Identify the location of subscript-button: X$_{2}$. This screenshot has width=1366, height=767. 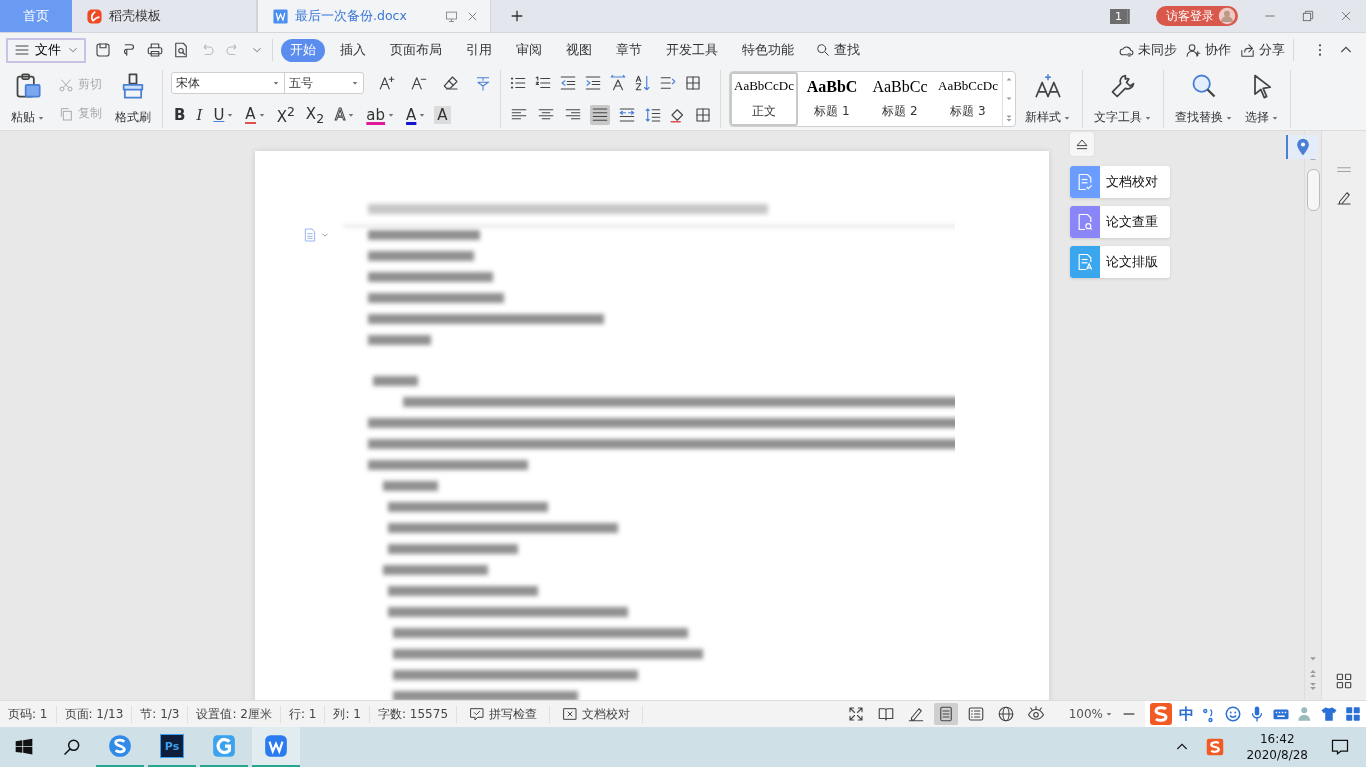
(315, 115).